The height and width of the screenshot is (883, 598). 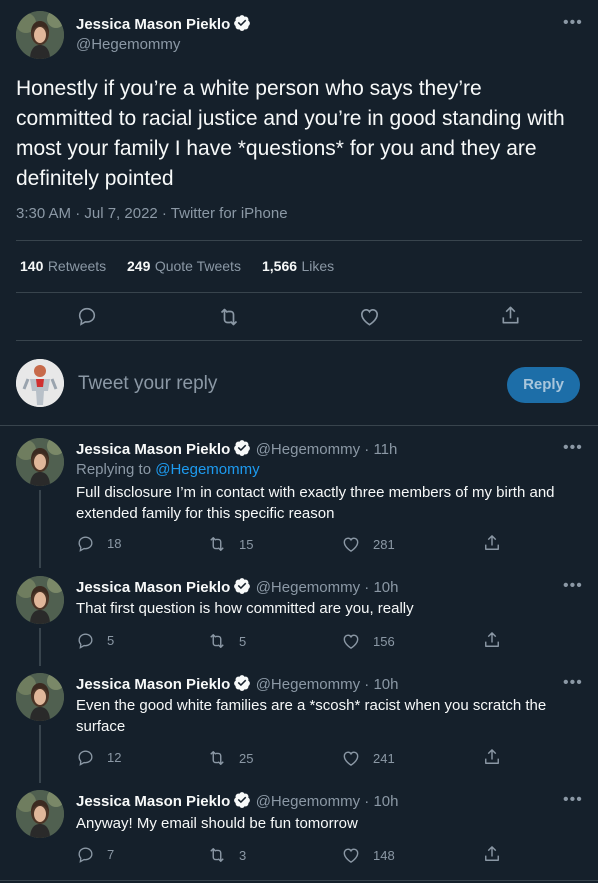 I want to click on retweet-action: 3, so click(x=226, y=855).